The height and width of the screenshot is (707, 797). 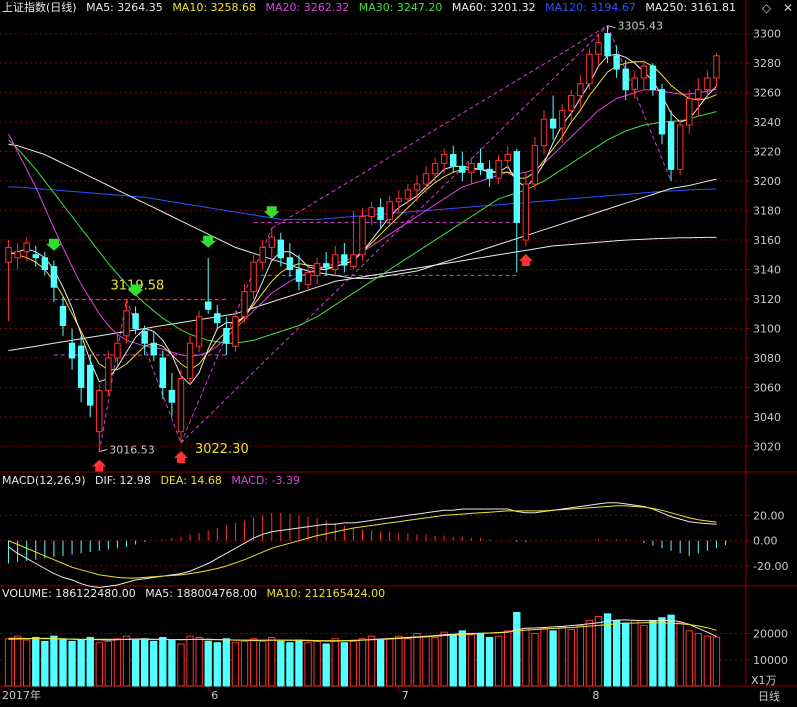 I want to click on volume-unit: X1万, so click(x=764, y=680).